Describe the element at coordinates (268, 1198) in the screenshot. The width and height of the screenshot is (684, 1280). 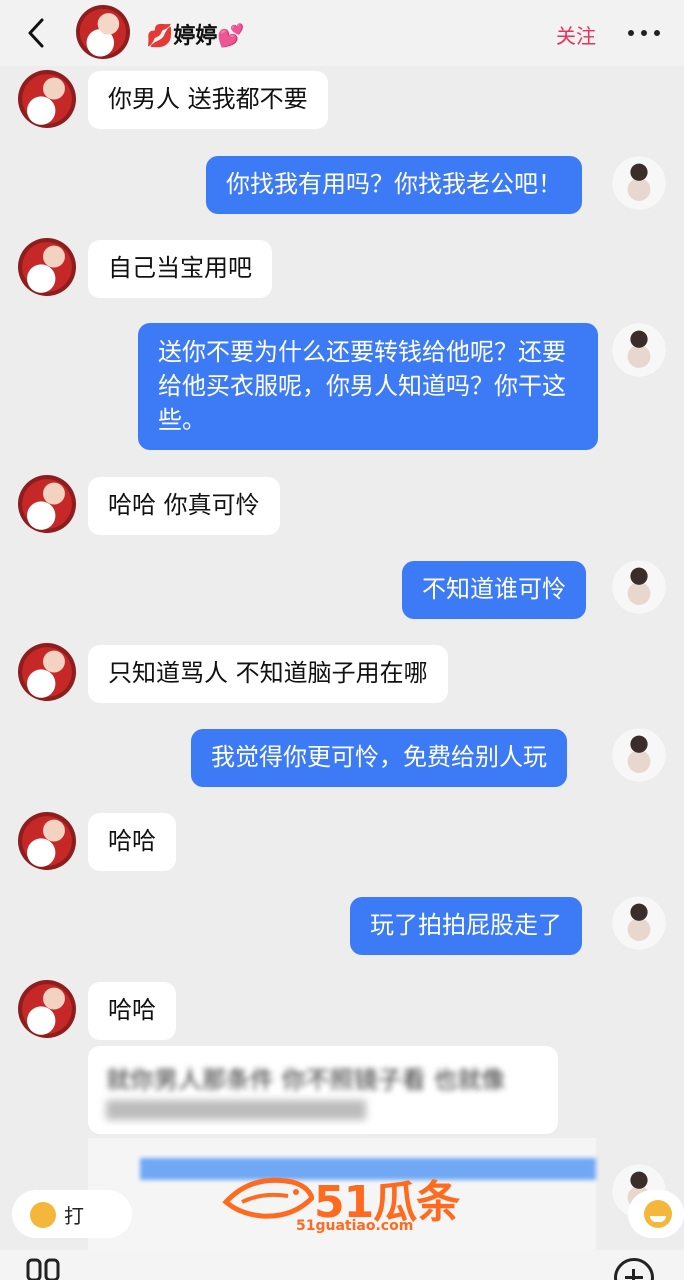
I see `watermark-fish-icon` at that location.